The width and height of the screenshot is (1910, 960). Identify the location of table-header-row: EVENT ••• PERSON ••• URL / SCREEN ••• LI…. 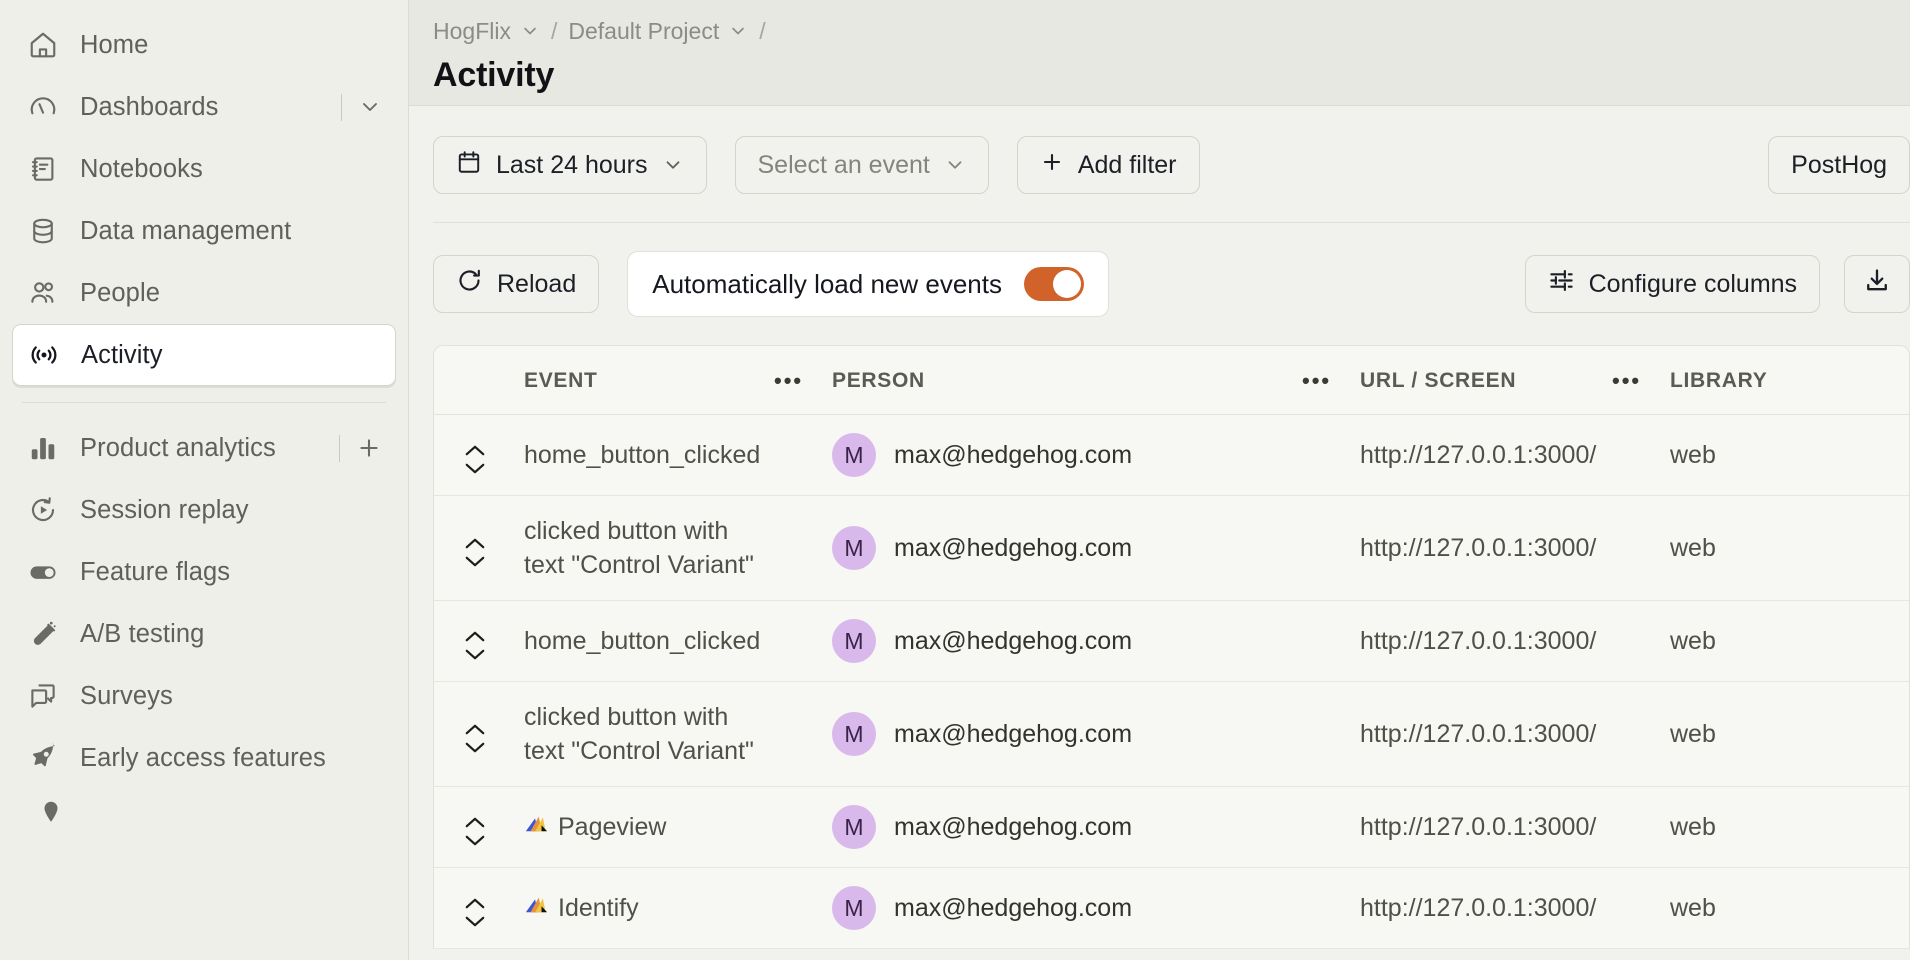
(1172, 380).